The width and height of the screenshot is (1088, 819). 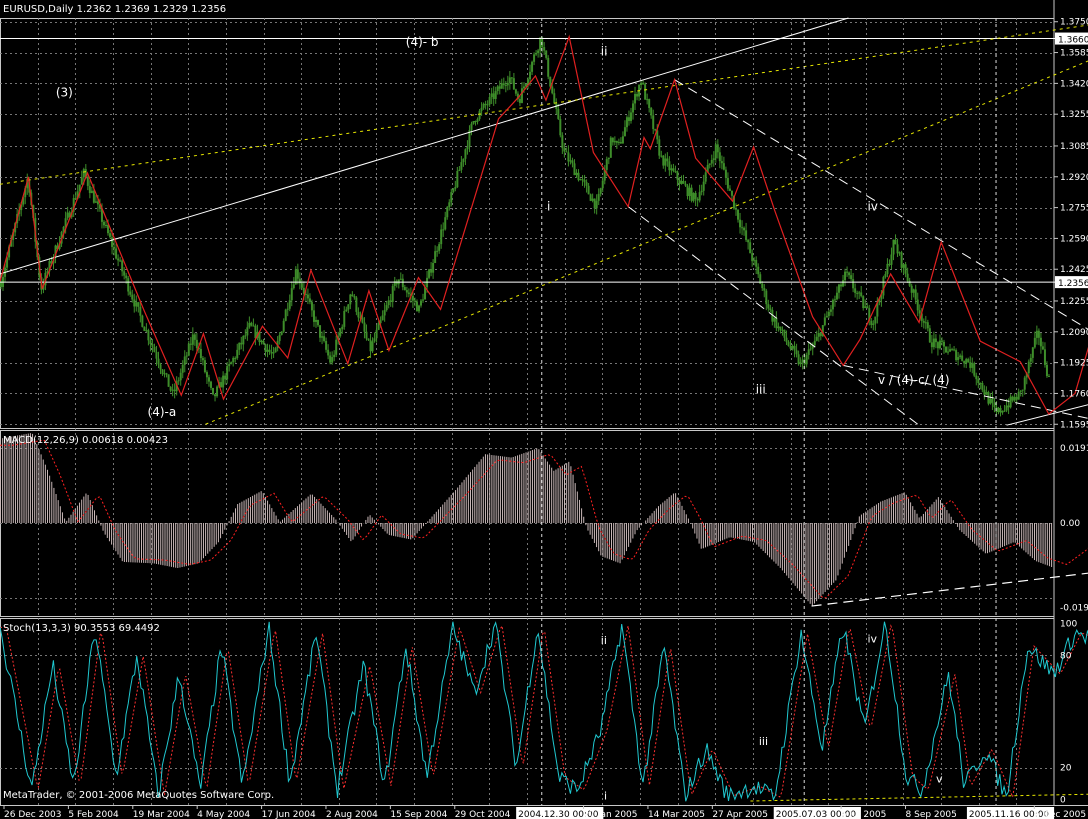 I want to click on wave-label: (3), so click(x=64, y=92).